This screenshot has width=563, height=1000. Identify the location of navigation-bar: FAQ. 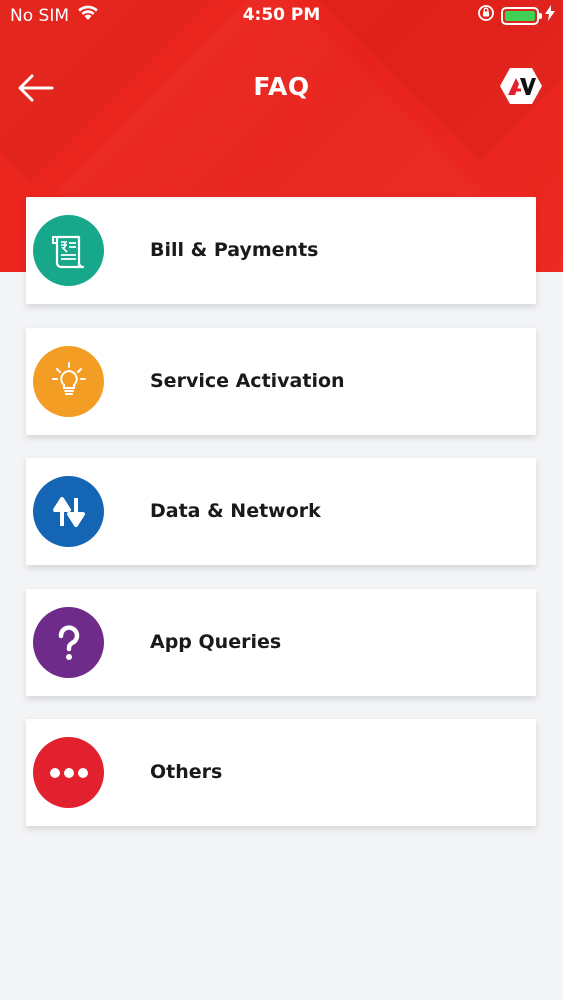
(281, 86).